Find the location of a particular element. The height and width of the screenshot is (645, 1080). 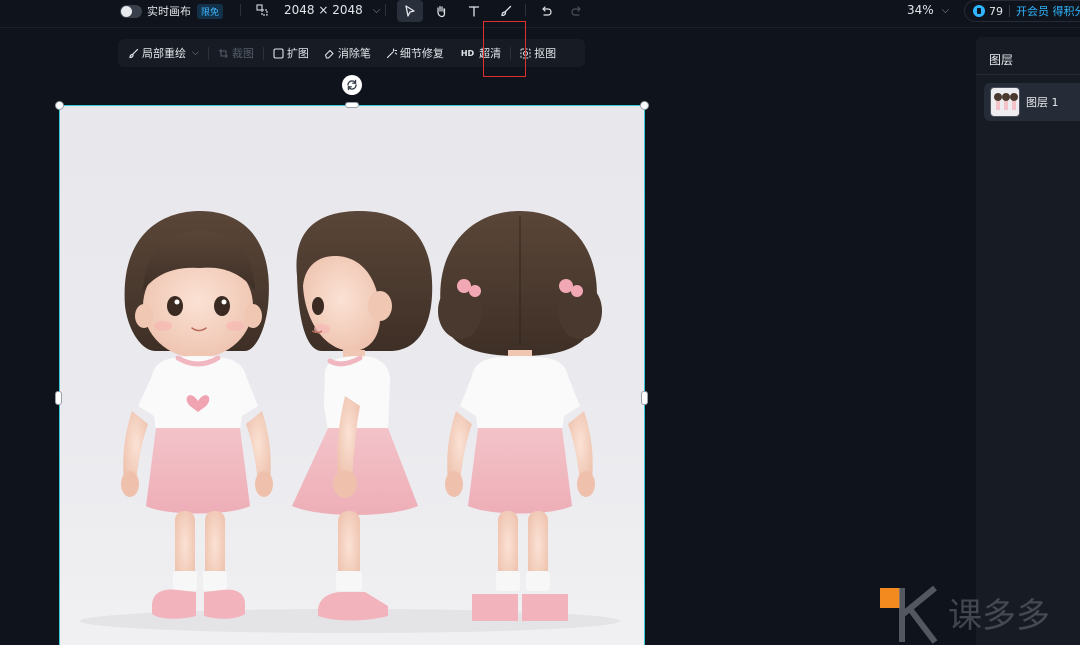

credit-icon is located at coordinates (979, 11).